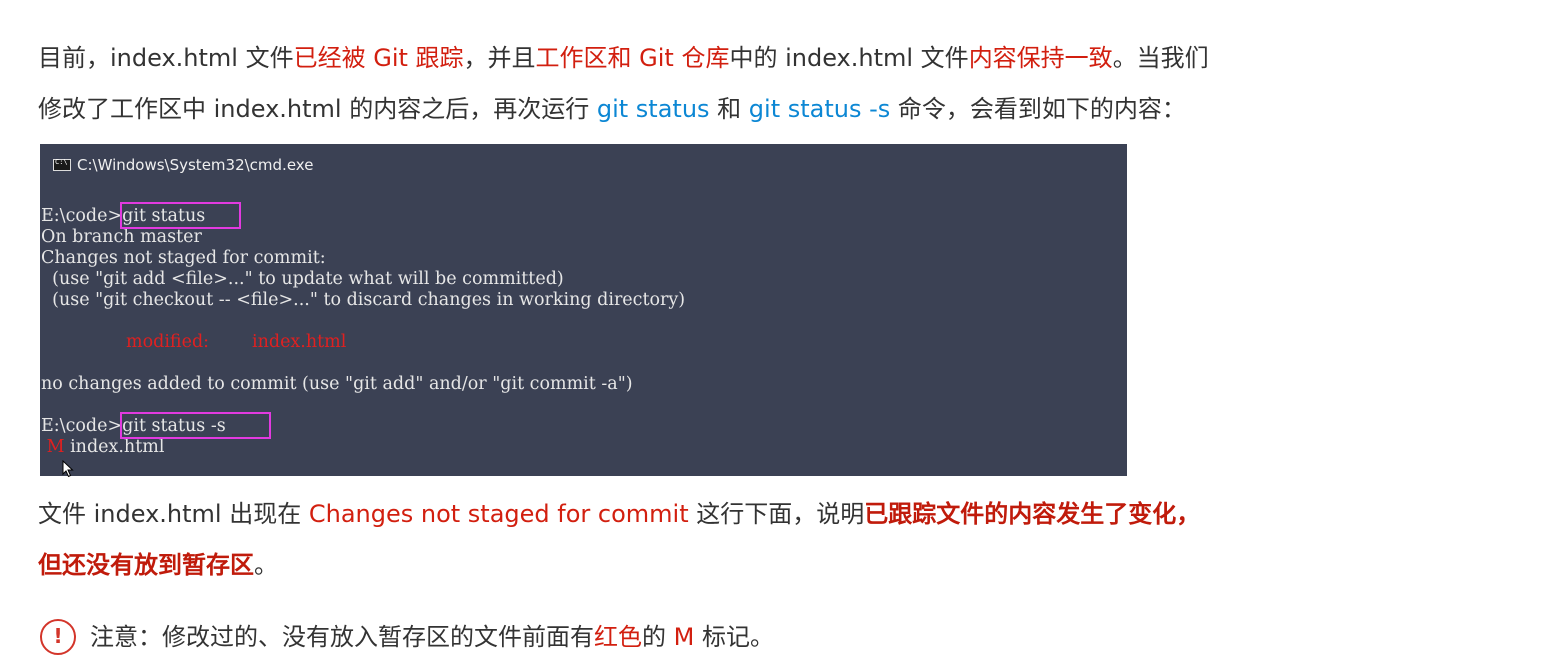  Describe the element at coordinates (195, 425) in the screenshot. I see `highlight-box-git-status-s` at that location.